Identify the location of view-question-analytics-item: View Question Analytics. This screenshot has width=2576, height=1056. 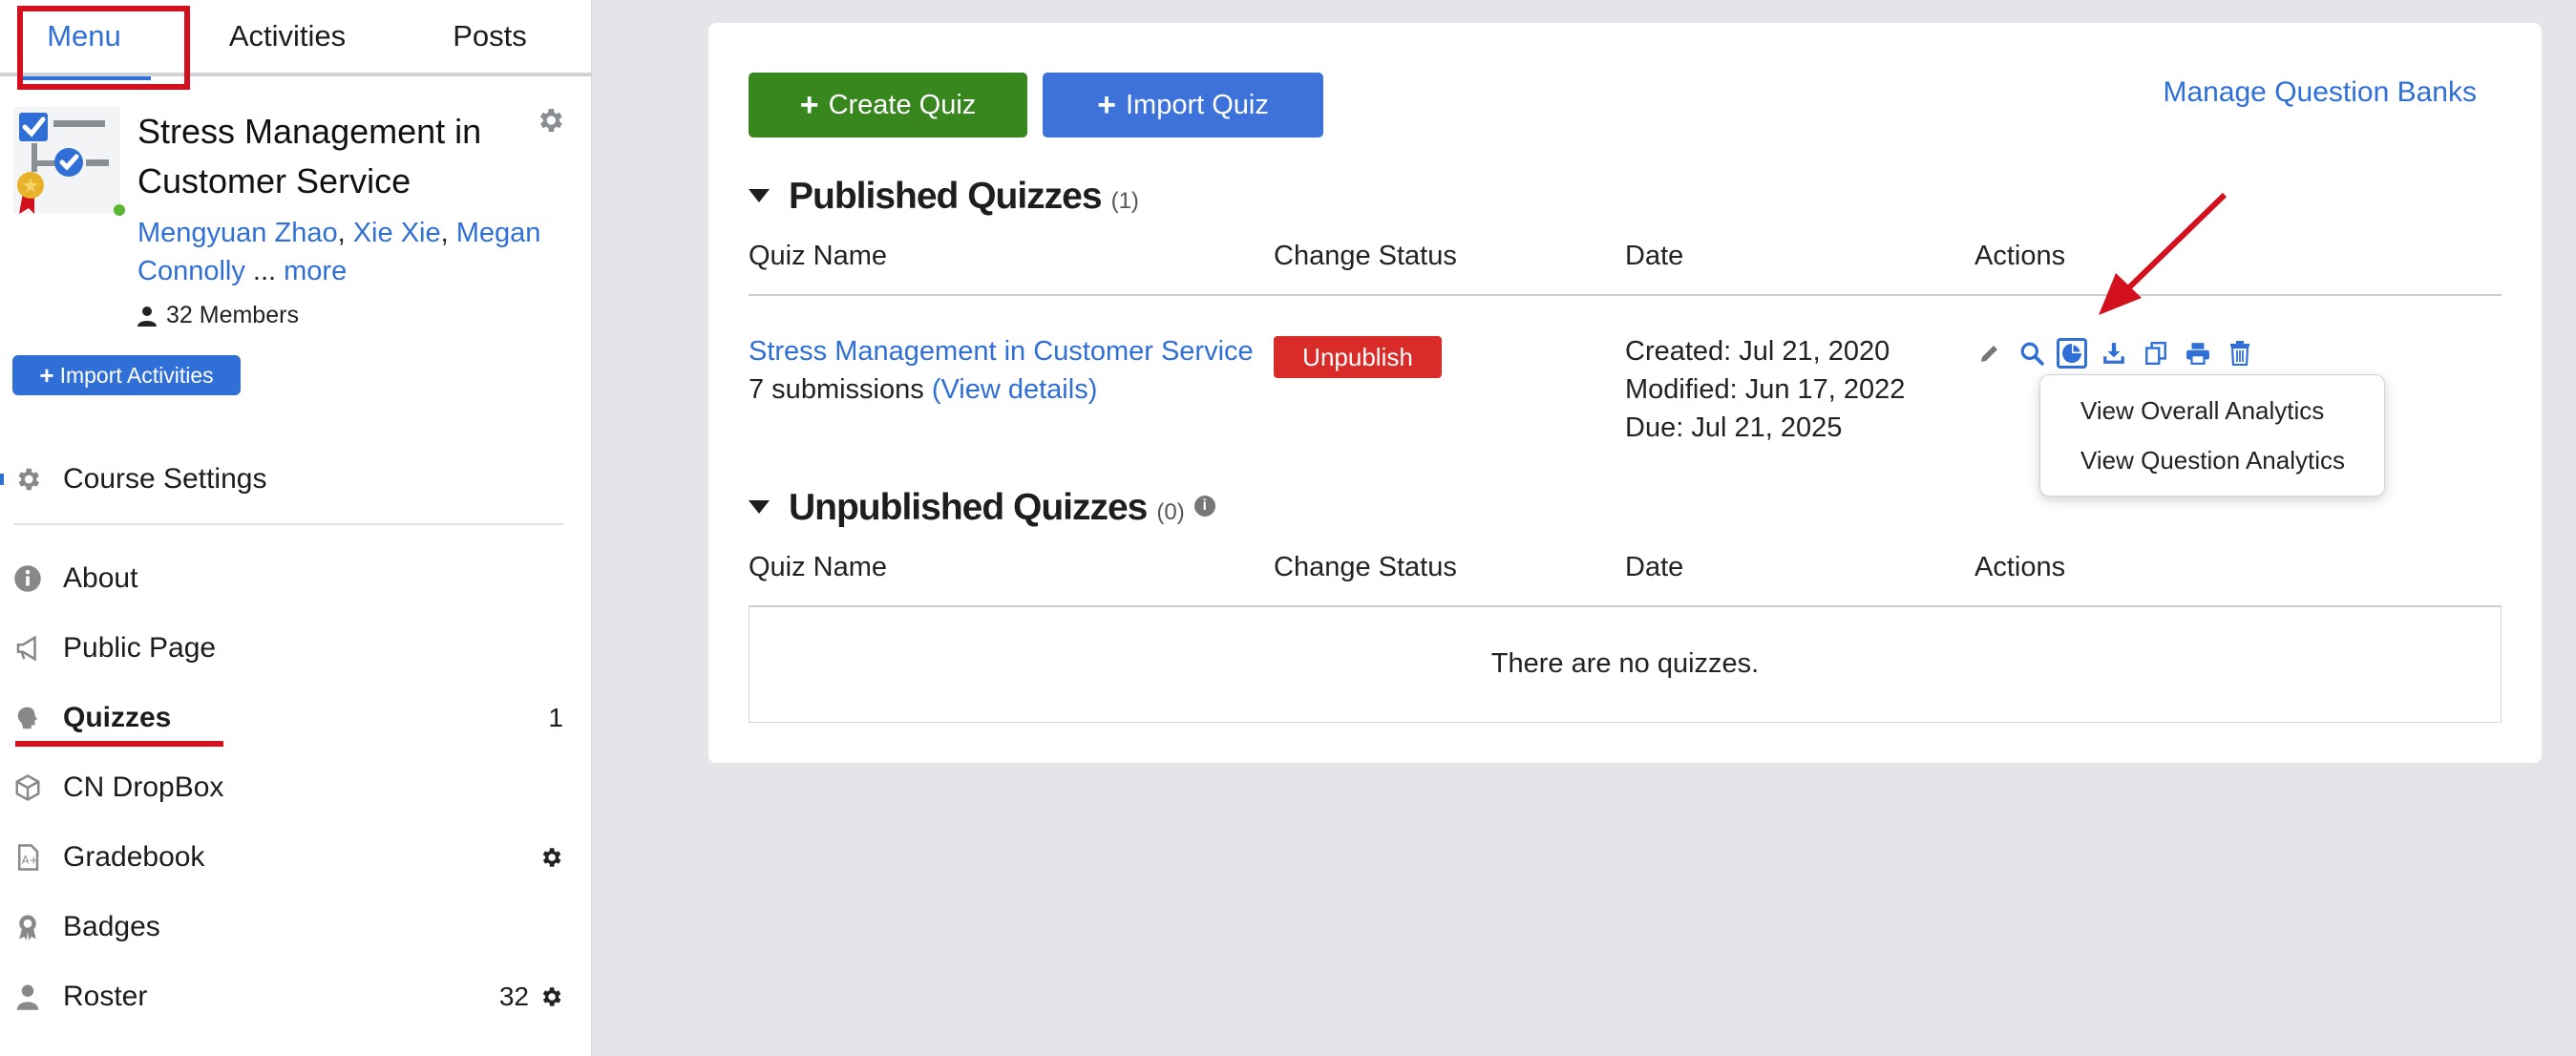
(2212, 460).